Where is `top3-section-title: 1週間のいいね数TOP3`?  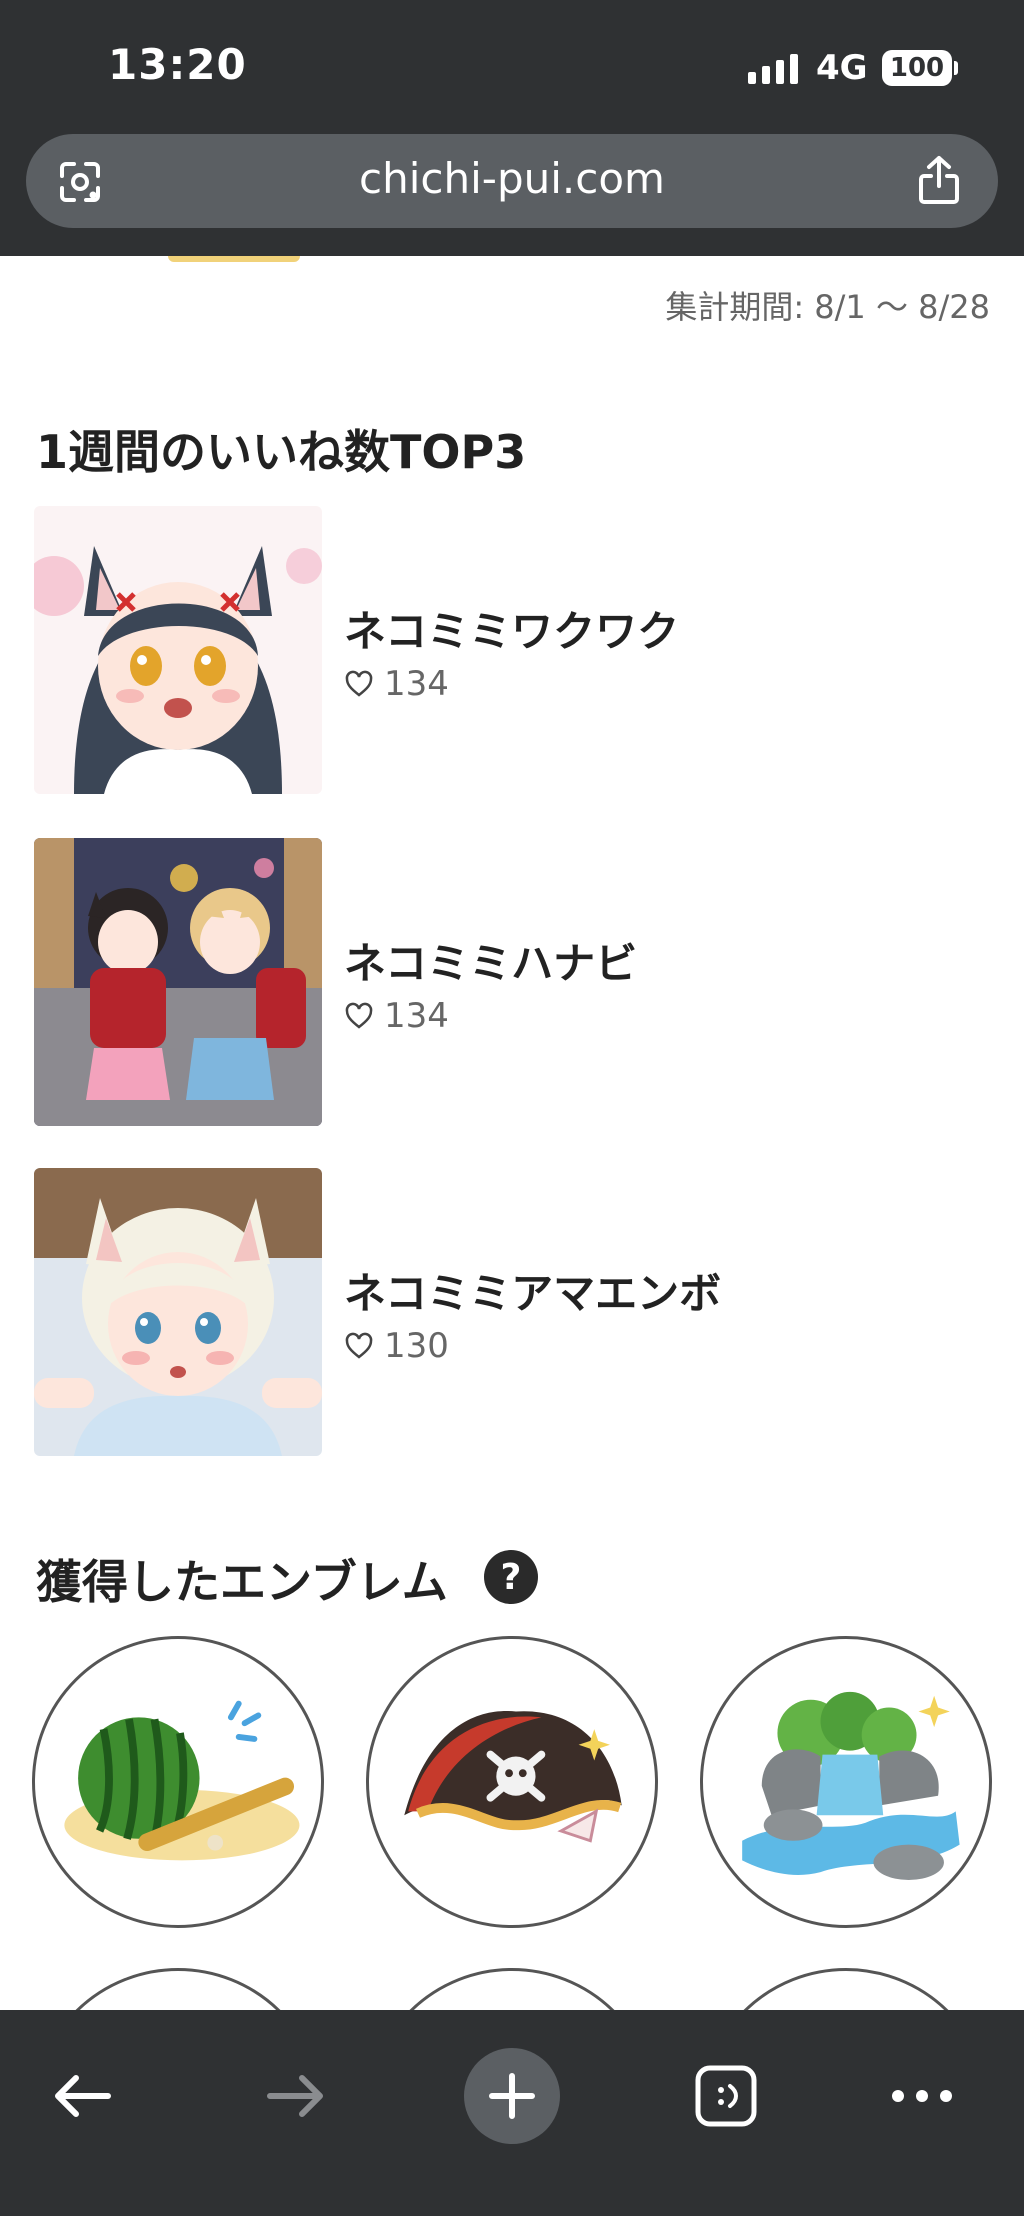
top3-section-title: 1週間のいいね数TOP3 is located at coordinates (281, 452).